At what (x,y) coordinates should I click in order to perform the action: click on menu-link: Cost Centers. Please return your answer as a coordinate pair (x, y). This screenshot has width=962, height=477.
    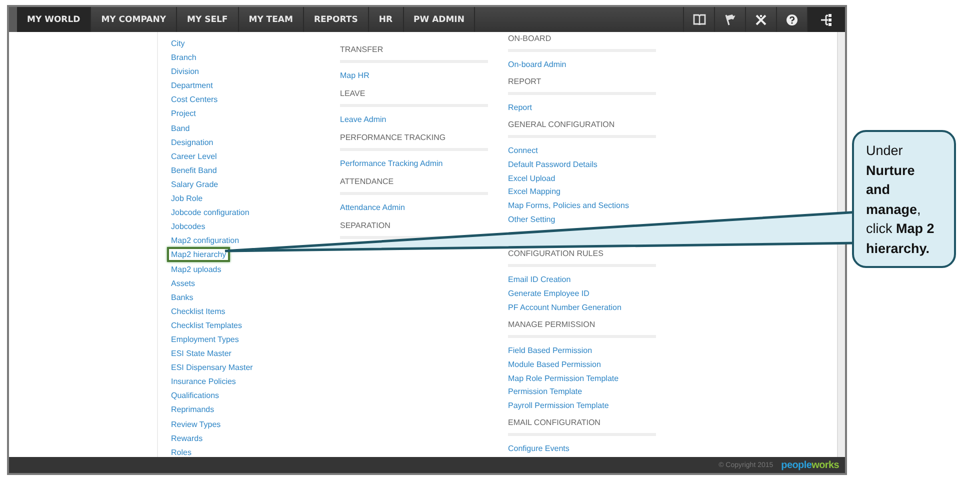
    Looking at the image, I should click on (194, 99).